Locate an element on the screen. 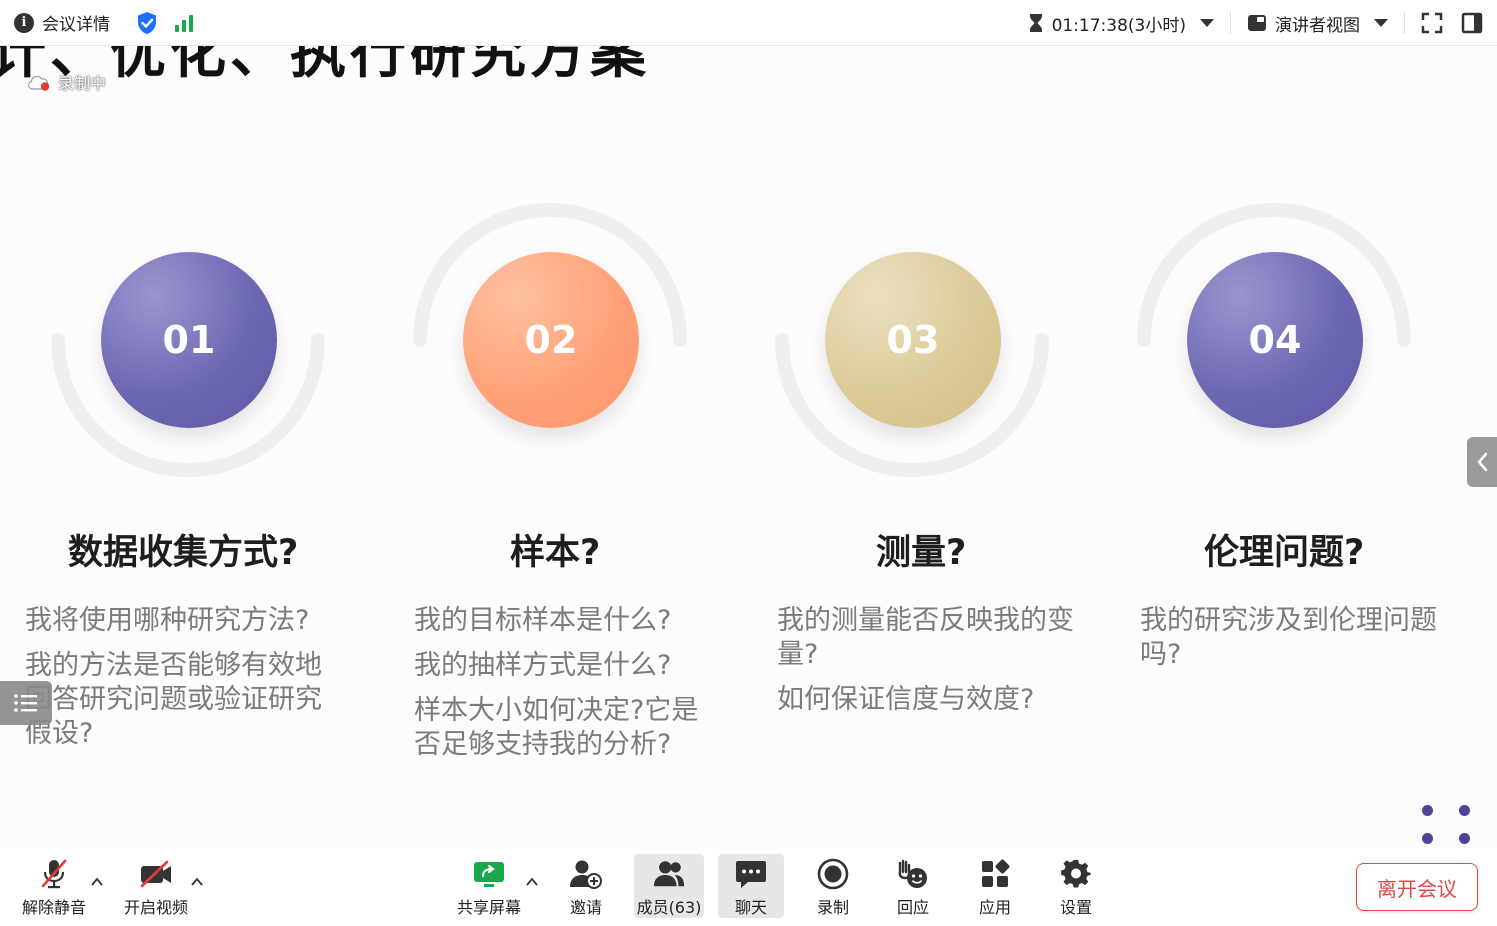  security-shield-icon is located at coordinates (147, 23).